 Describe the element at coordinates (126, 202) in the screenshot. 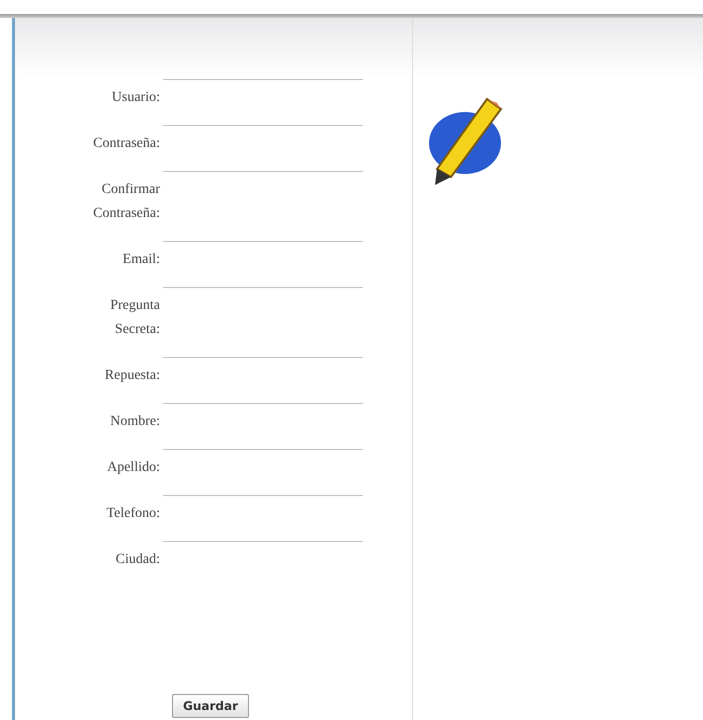

I see `field-label: Confirmar Contraseña:` at that location.